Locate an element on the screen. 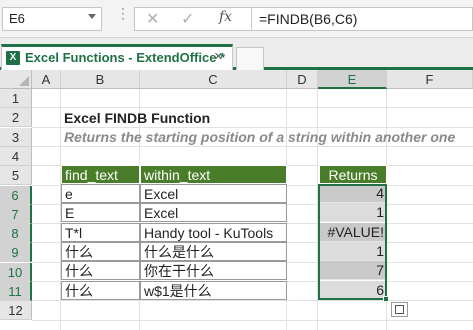  cell-within-text: 你在干什么 is located at coordinates (213, 271).